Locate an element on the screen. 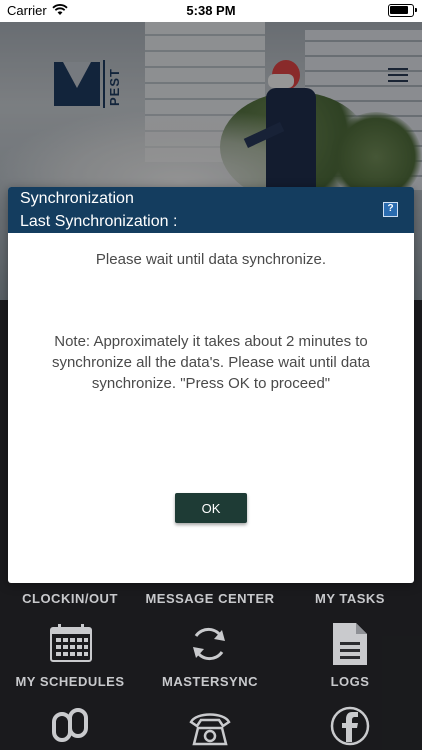 This screenshot has width=422, height=750. menu-item-my-schedules: MY SCHEDULES is located at coordinates (70, 681).